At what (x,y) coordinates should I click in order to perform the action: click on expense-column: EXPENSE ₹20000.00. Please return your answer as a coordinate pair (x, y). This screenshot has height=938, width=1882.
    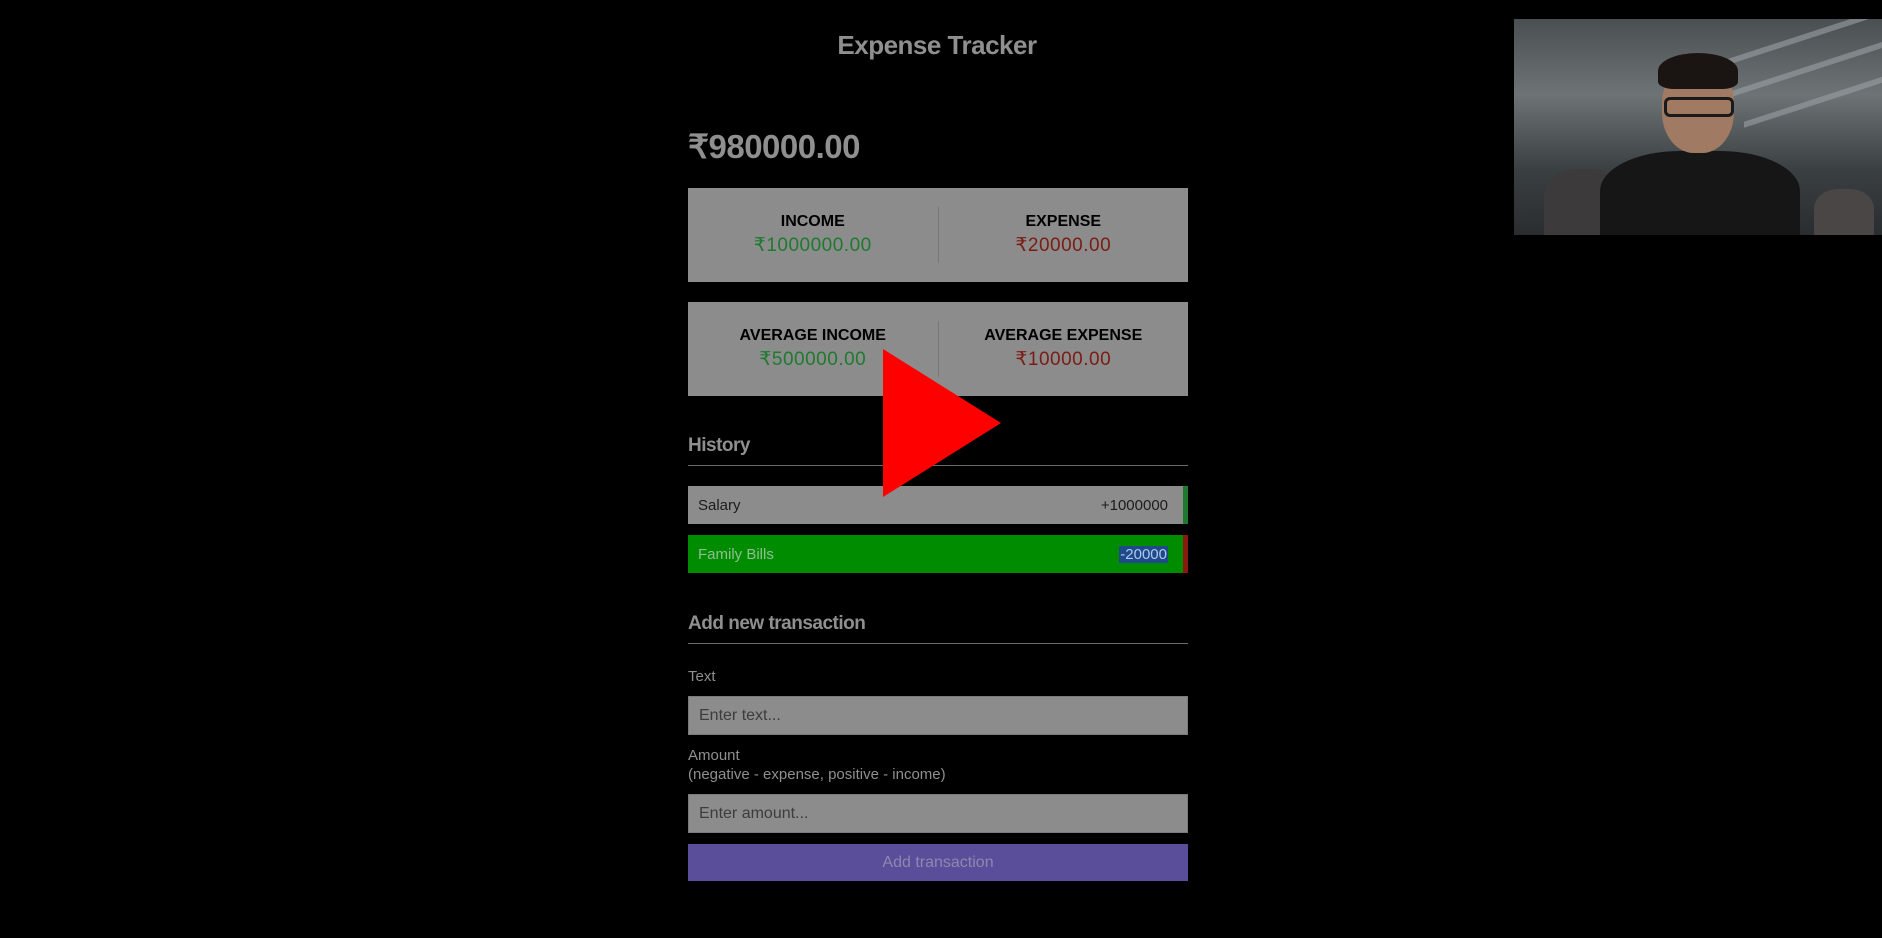
    Looking at the image, I should click on (1064, 235).